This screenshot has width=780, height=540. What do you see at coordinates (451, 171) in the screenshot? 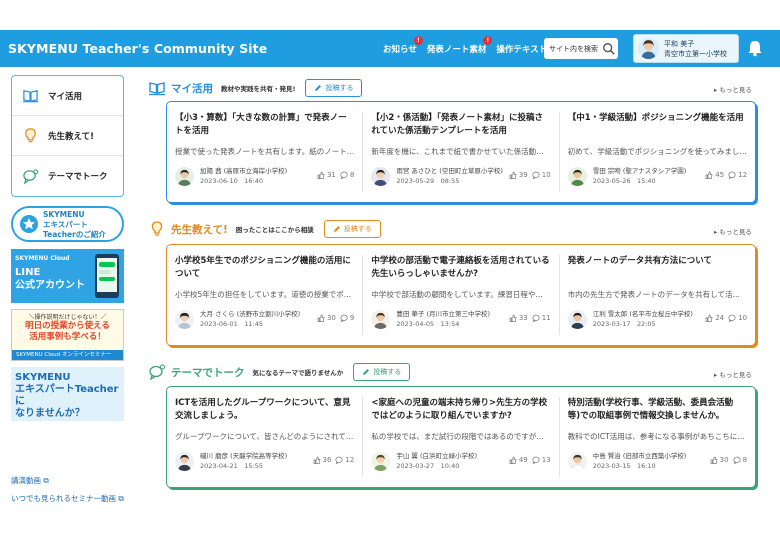
I see `author-name: 雨宮 あさひと (空田町立草原小学校)` at bounding box center [451, 171].